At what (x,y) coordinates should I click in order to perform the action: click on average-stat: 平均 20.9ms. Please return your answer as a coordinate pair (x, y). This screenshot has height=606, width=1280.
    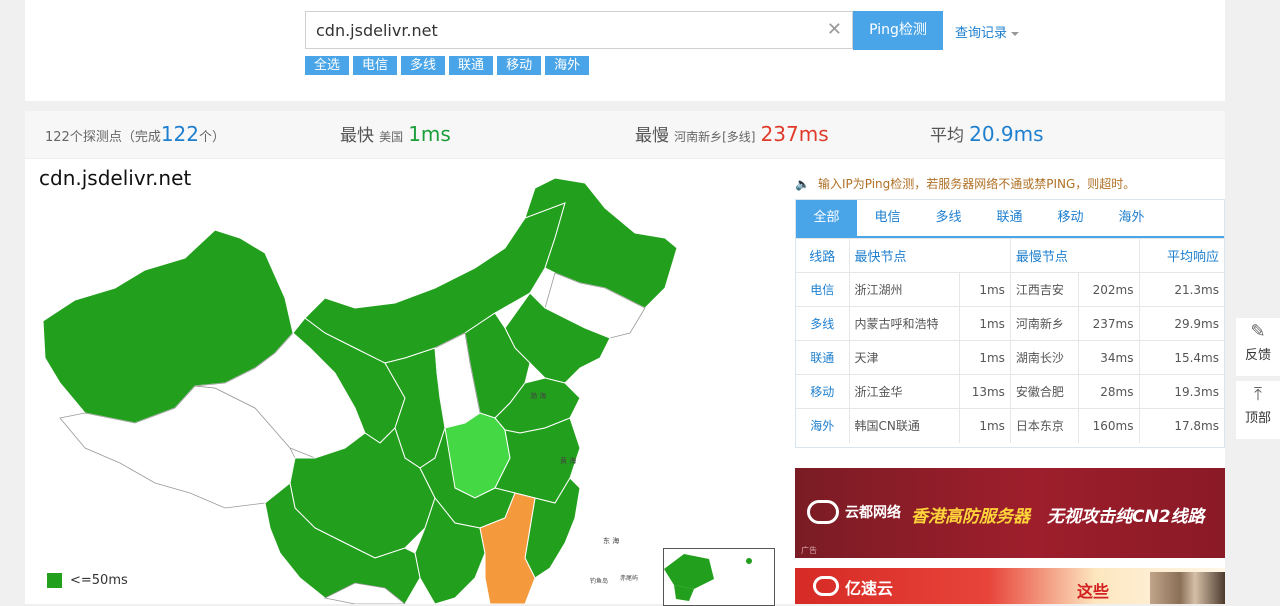
    Looking at the image, I should click on (987, 134).